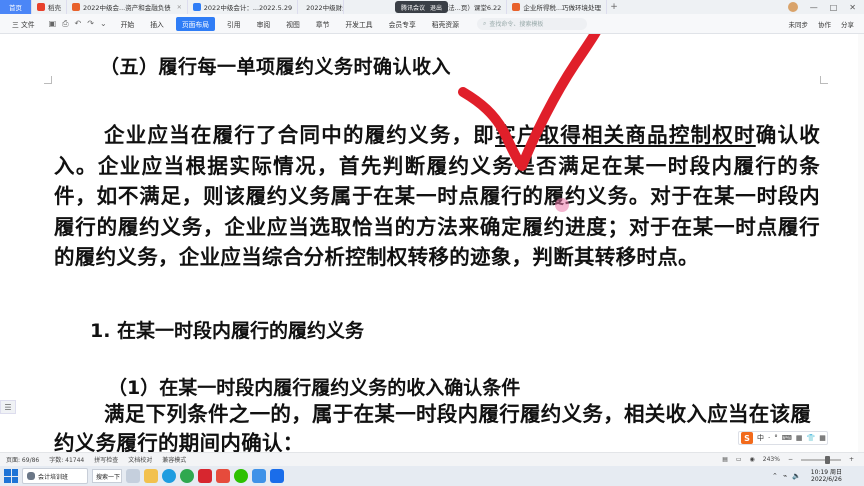  I want to click on new-tab-button: +, so click(614, 7).